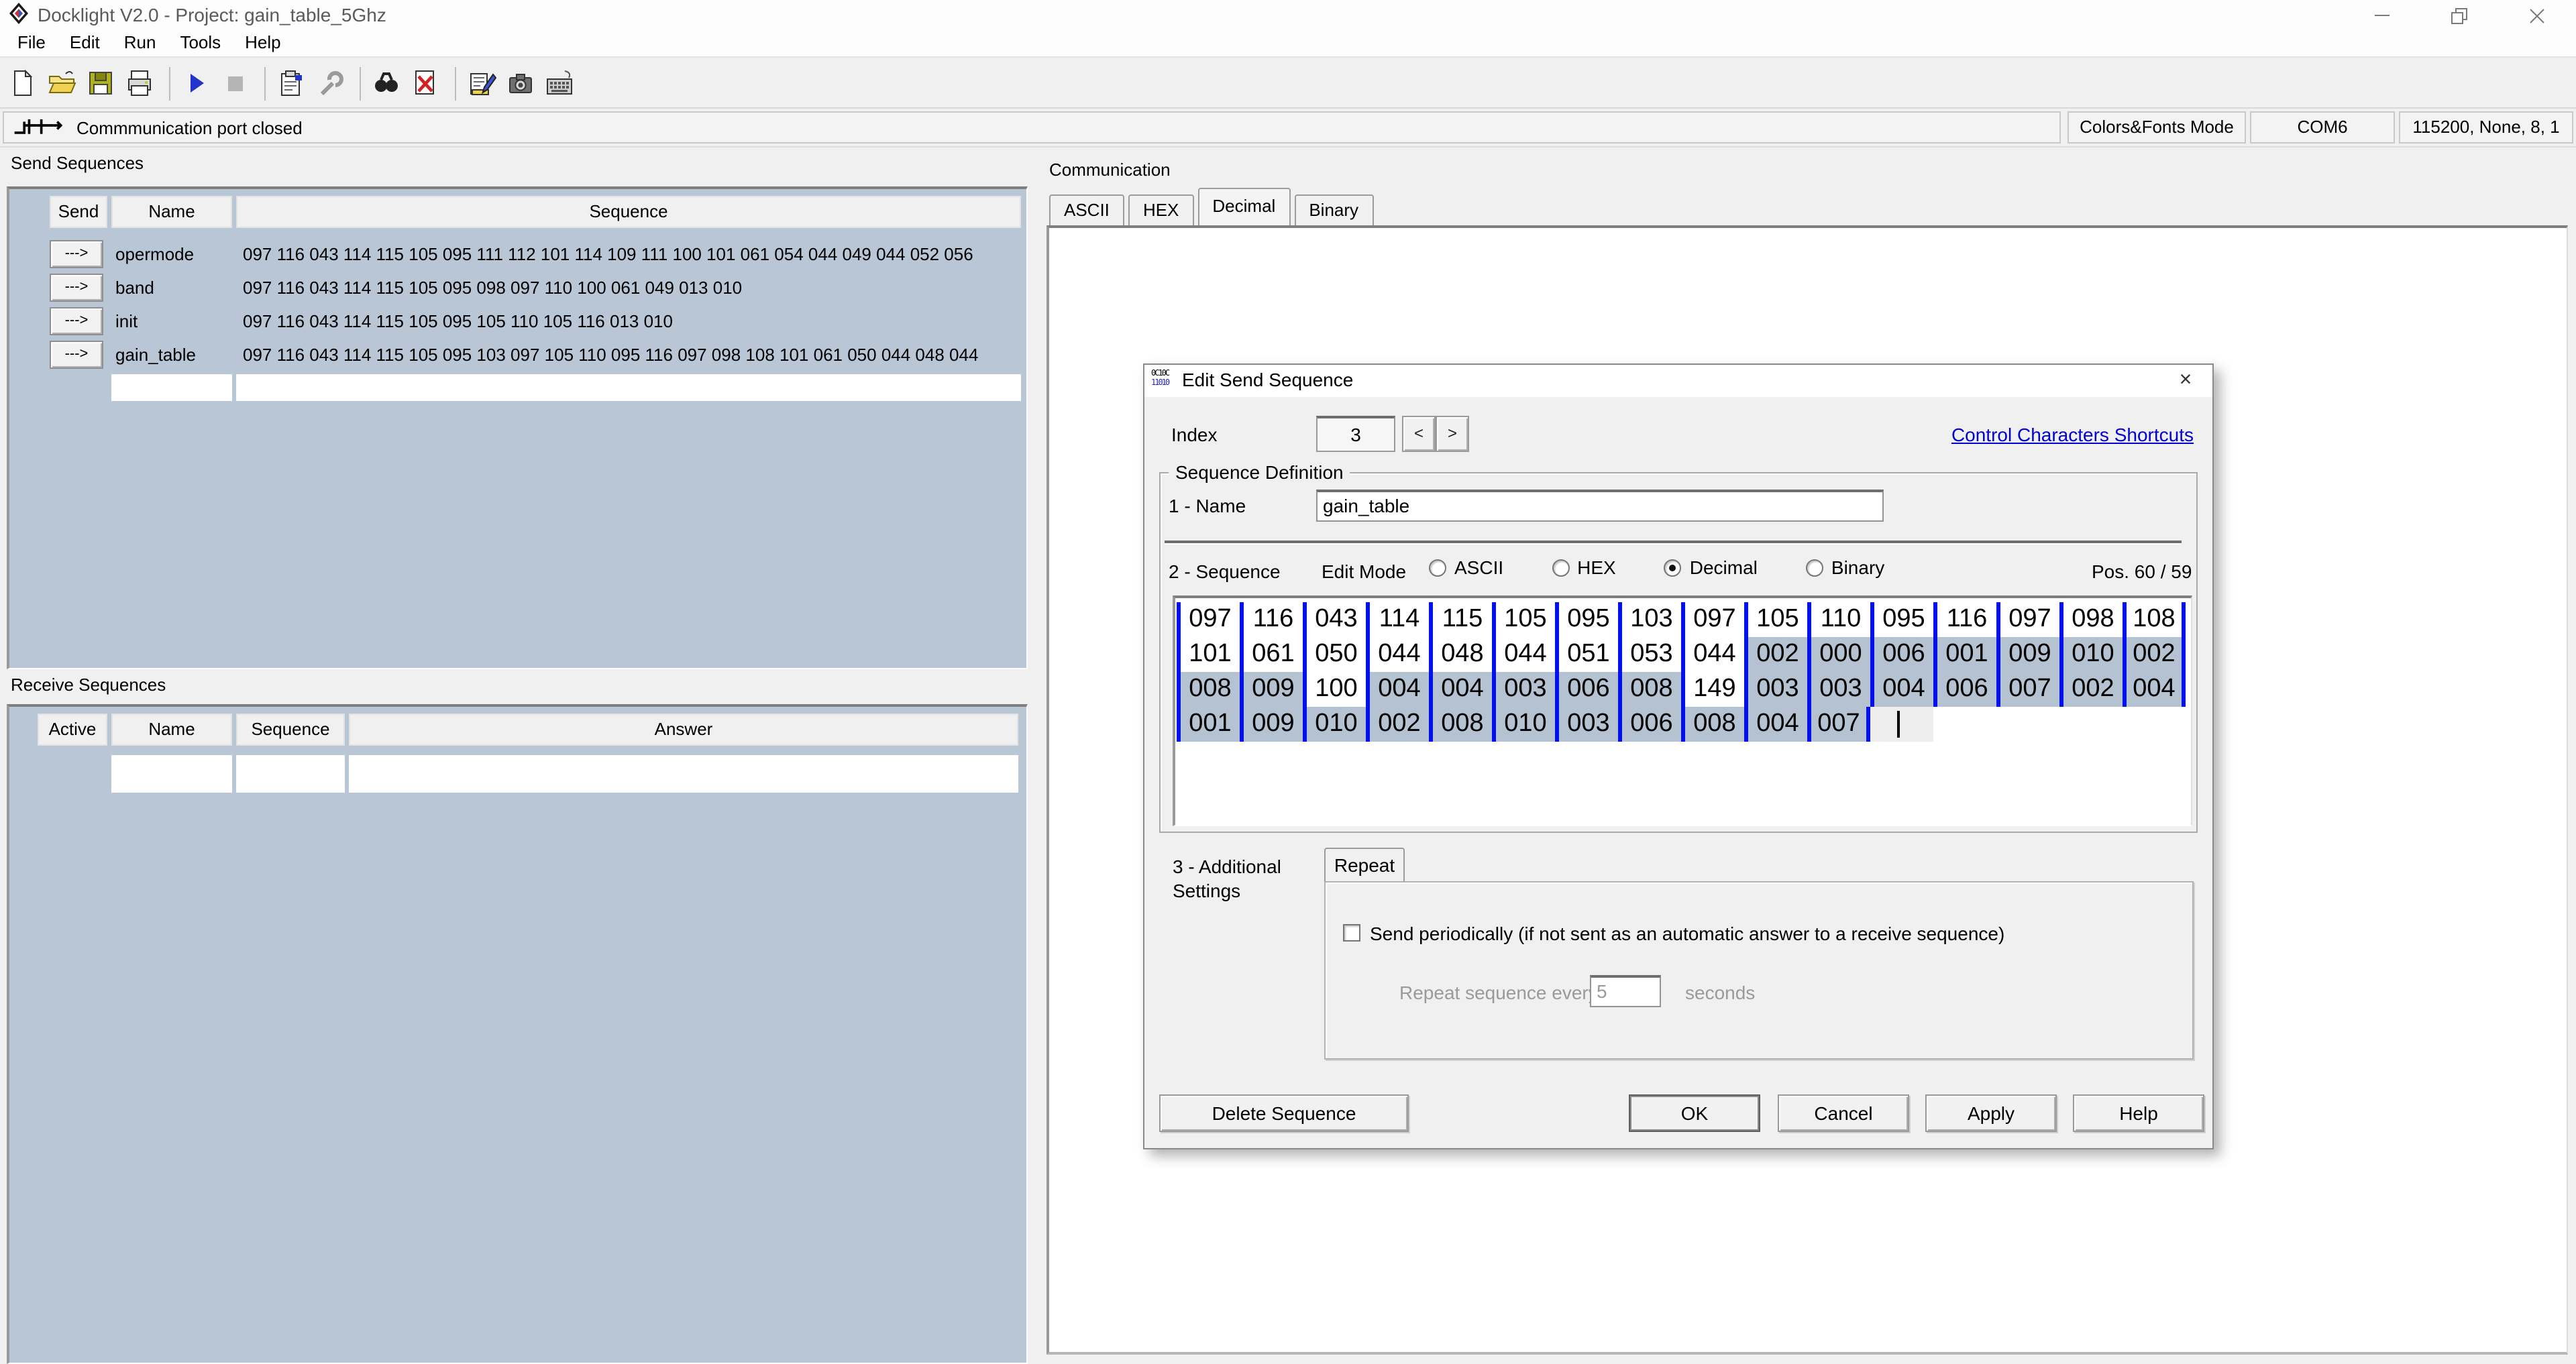  I want to click on tab-hex: HEX, so click(1161, 209).